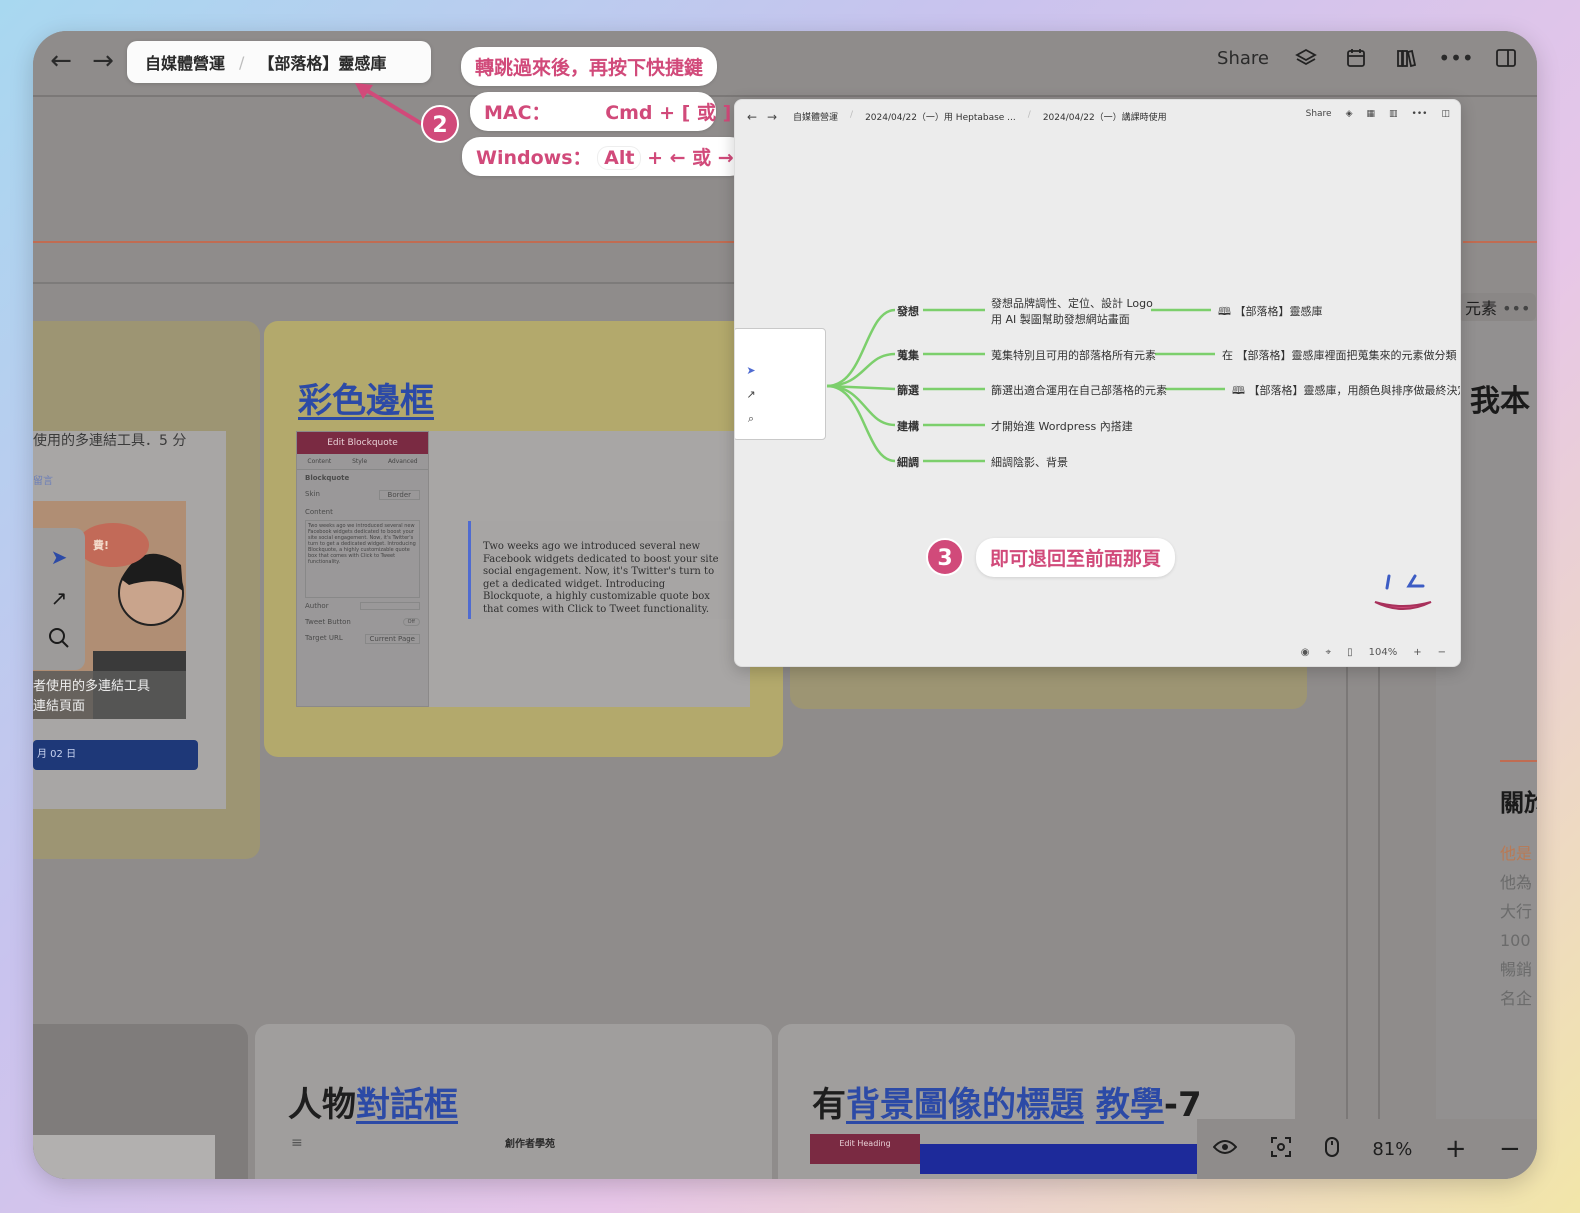 Image resolution: width=1580 pixels, height=1213 pixels. What do you see at coordinates (908, 426) in the screenshot?
I see `mindmap-branch-4: 建構` at bounding box center [908, 426].